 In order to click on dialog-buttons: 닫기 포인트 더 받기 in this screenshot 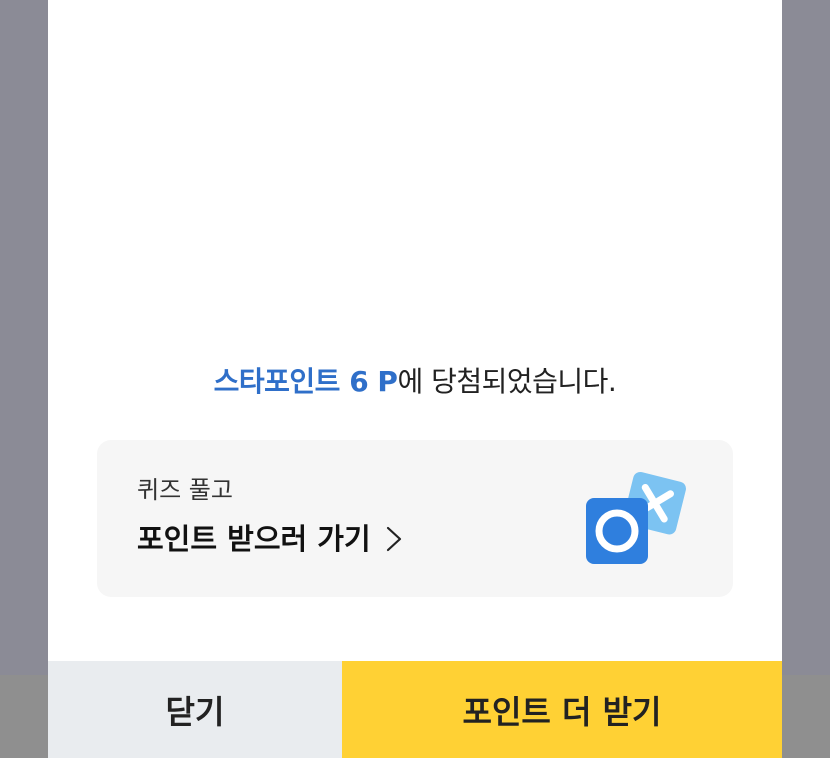, I will do `click(415, 709)`.